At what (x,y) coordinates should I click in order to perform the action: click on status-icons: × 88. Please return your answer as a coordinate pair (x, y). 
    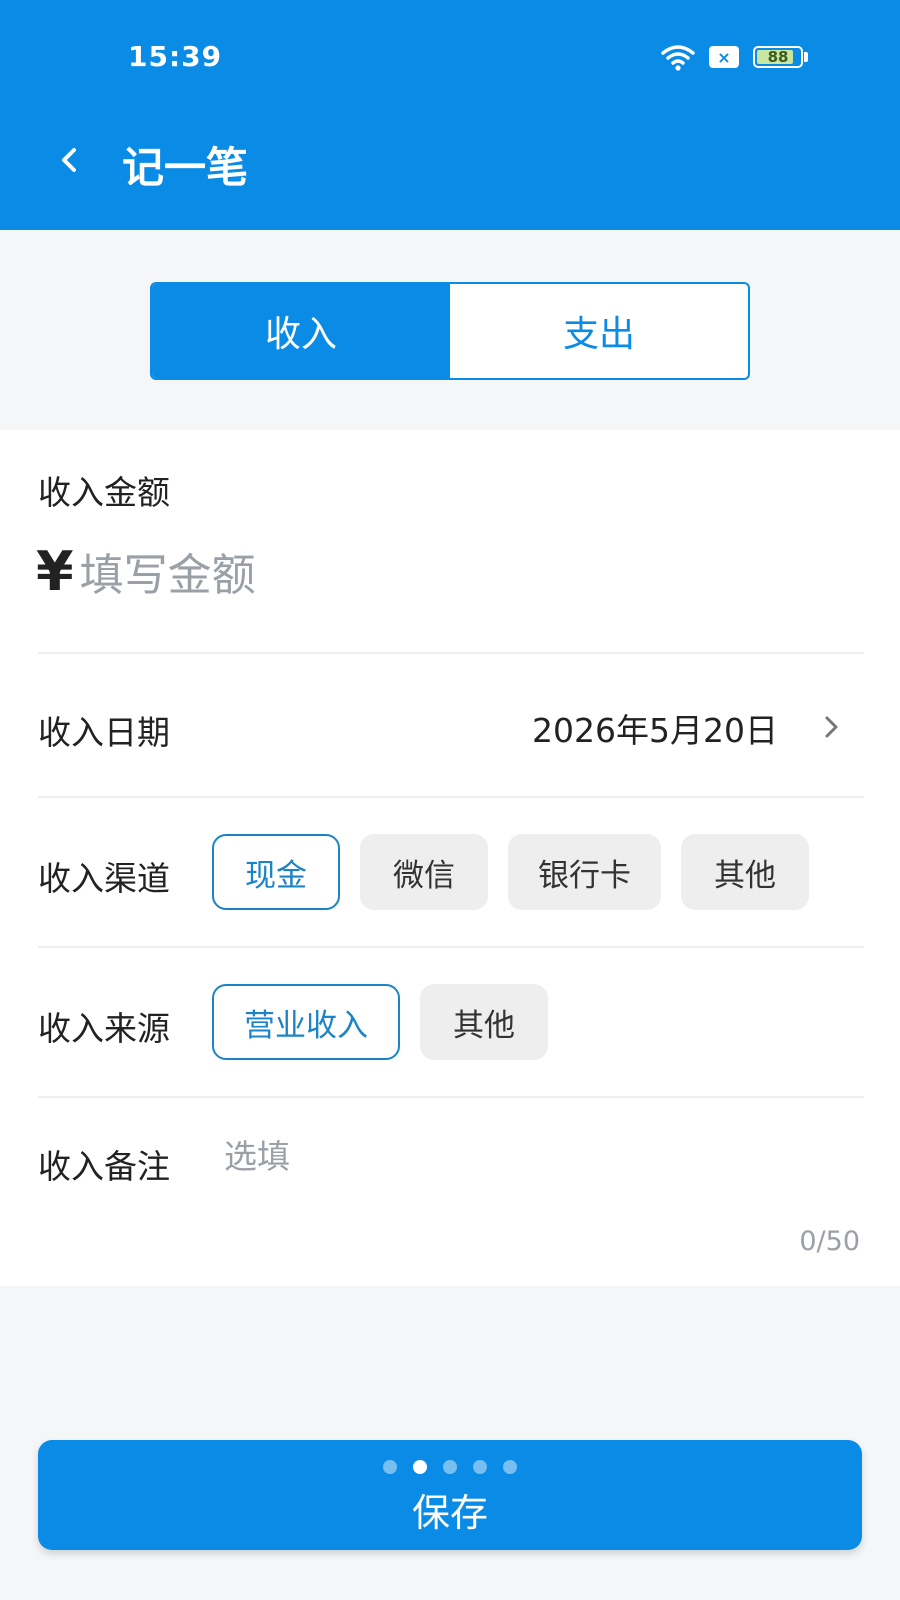
    Looking at the image, I should click on (734, 57).